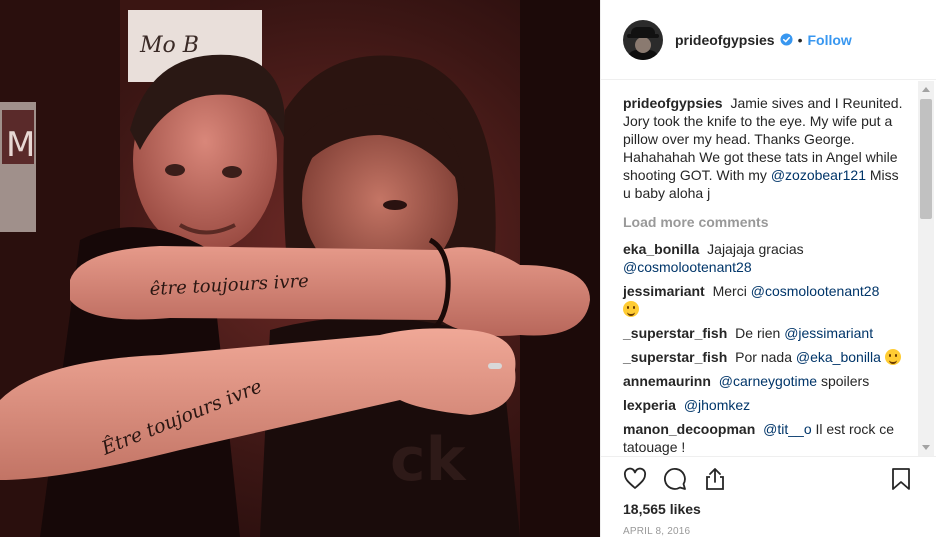 Image resolution: width=936 pixels, height=537 pixels. I want to click on owner-avatar, so click(643, 39).